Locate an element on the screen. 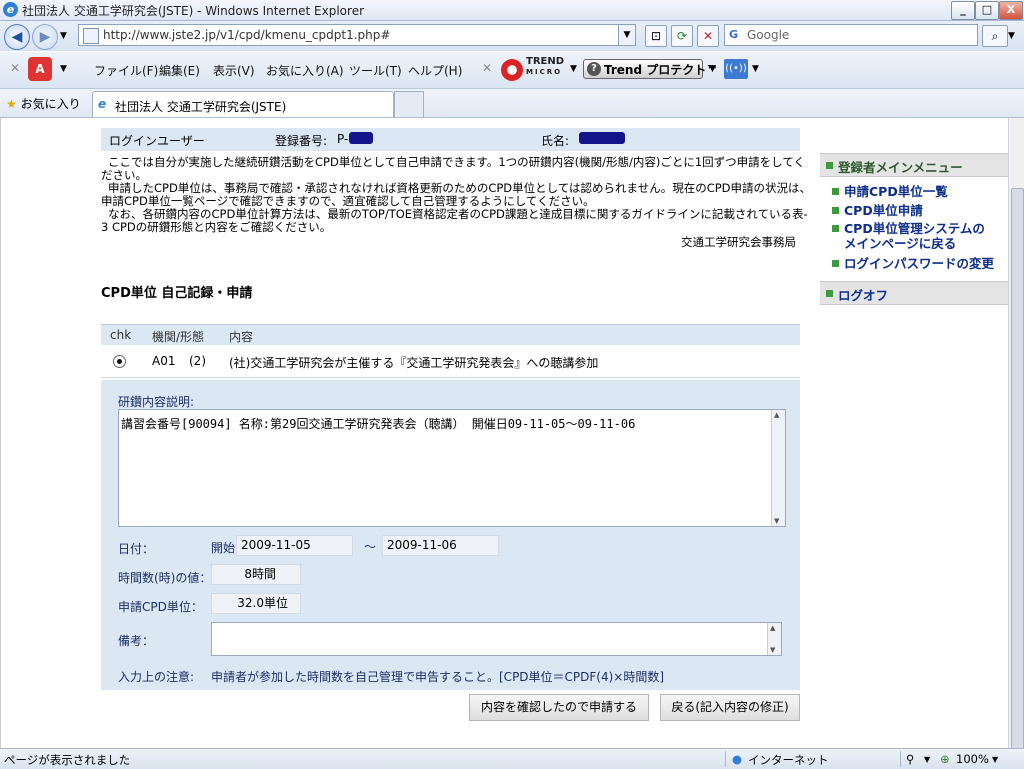 The height and width of the screenshot is (769, 1024). search-icon: ⌕ is located at coordinates (995, 36).